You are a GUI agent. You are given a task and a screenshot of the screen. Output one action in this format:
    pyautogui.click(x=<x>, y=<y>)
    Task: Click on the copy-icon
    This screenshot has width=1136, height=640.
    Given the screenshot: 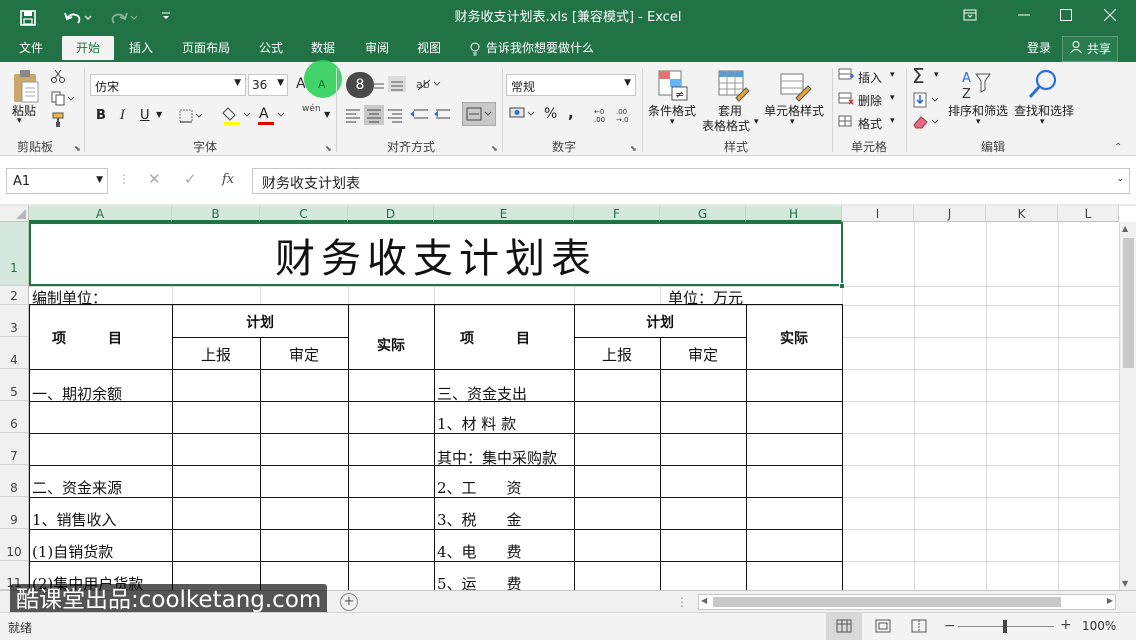 What is the action you would take?
    pyautogui.click(x=64, y=99)
    